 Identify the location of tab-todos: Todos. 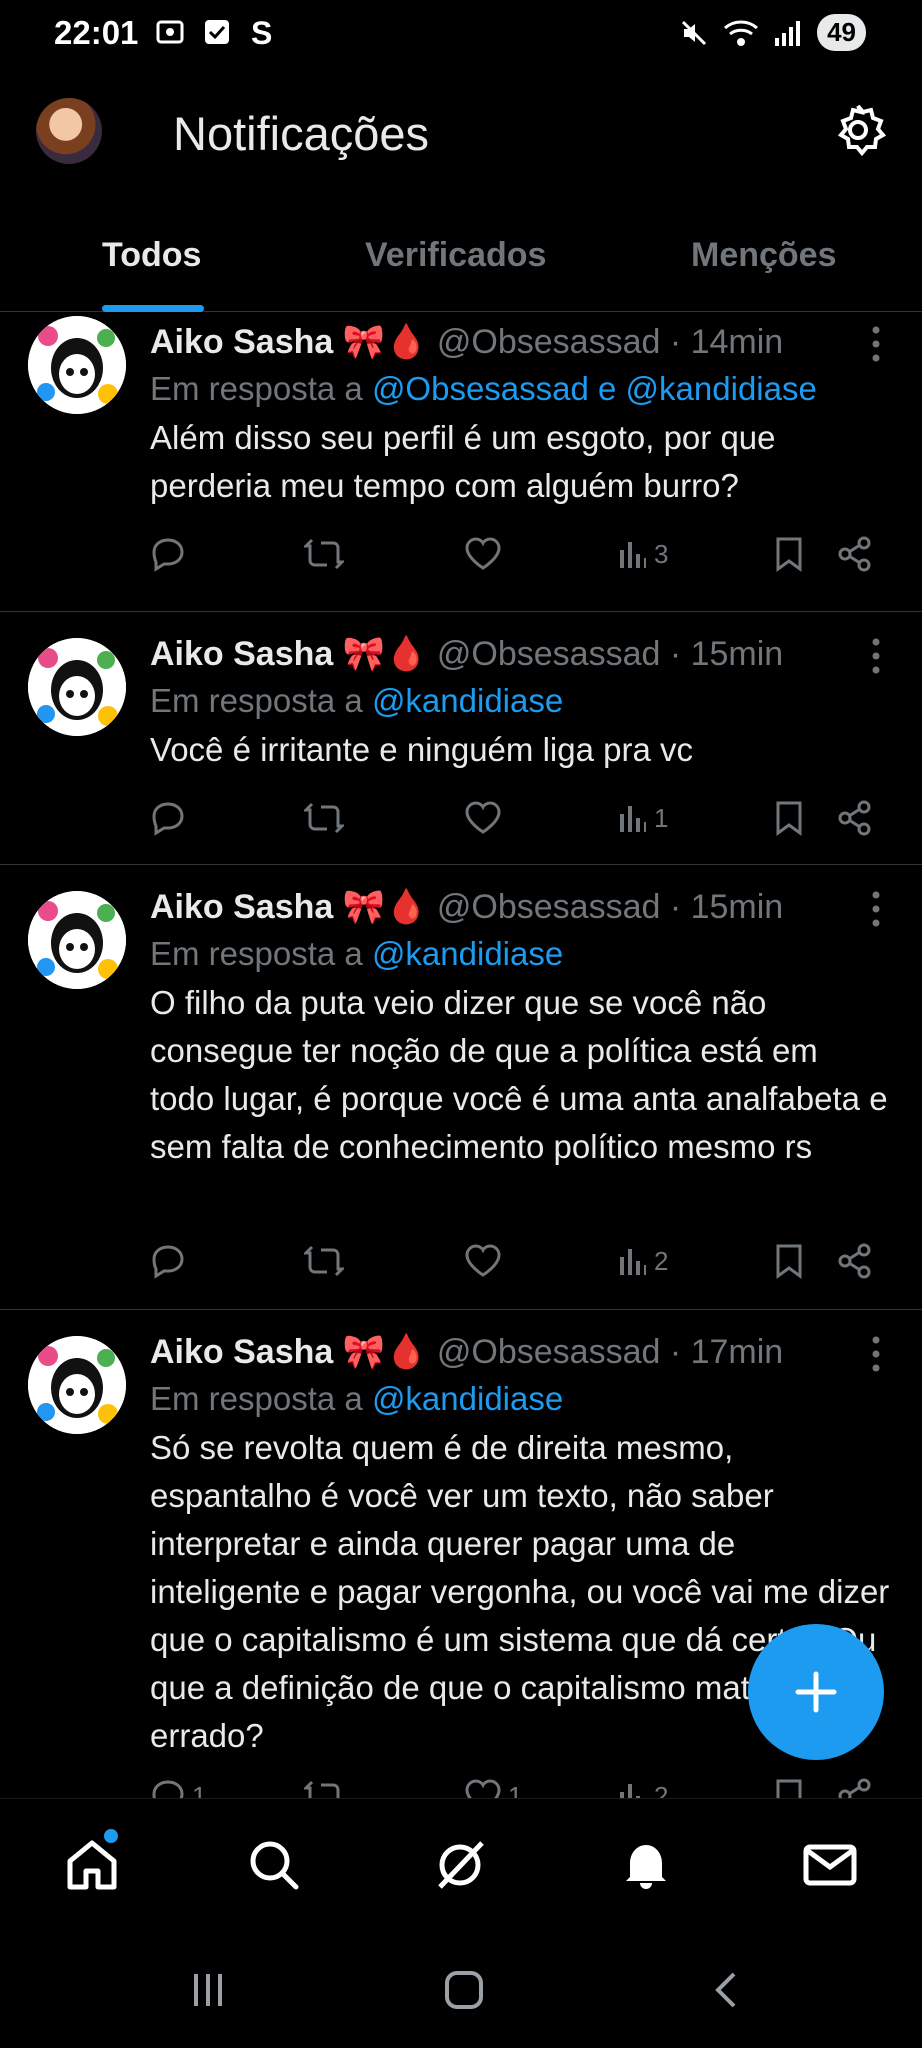
(151, 255).